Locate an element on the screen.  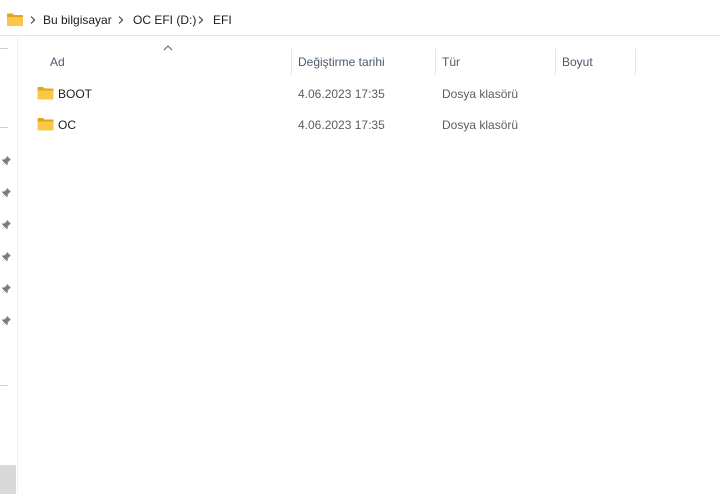
breadcrumb-item-drive: OC EFI (D:) is located at coordinates (164, 20).